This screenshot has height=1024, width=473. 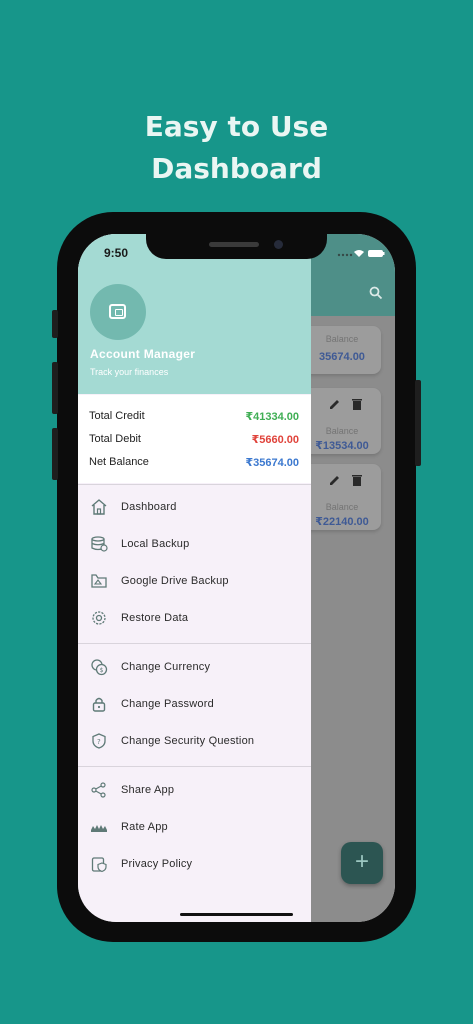 What do you see at coordinates (55, 454) in the screenshot?
I see `volume-down-button` at bounding box center [55, 454].